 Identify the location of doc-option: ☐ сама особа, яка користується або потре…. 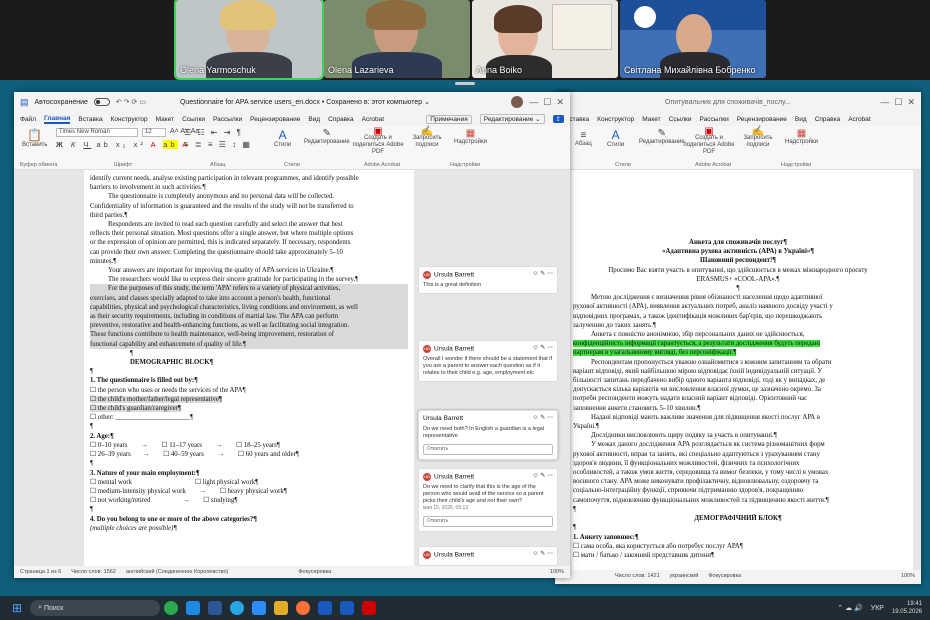
(738, 546).